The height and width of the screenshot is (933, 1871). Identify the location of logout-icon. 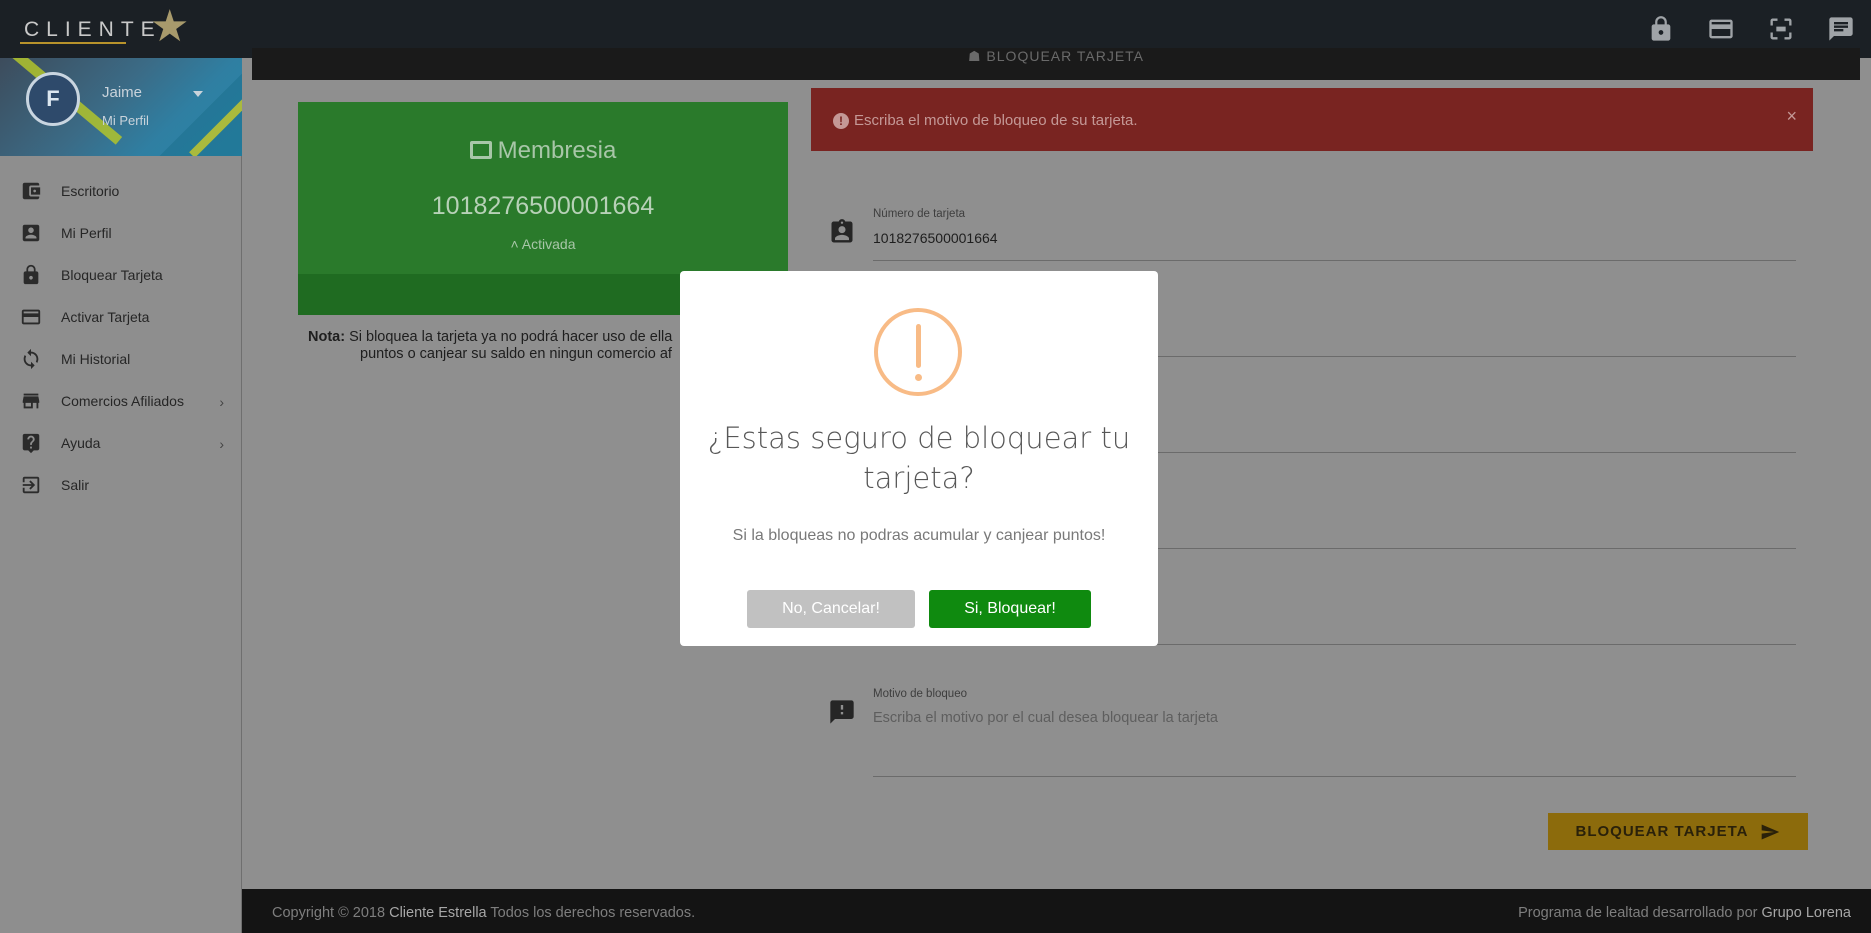
(31, 485).